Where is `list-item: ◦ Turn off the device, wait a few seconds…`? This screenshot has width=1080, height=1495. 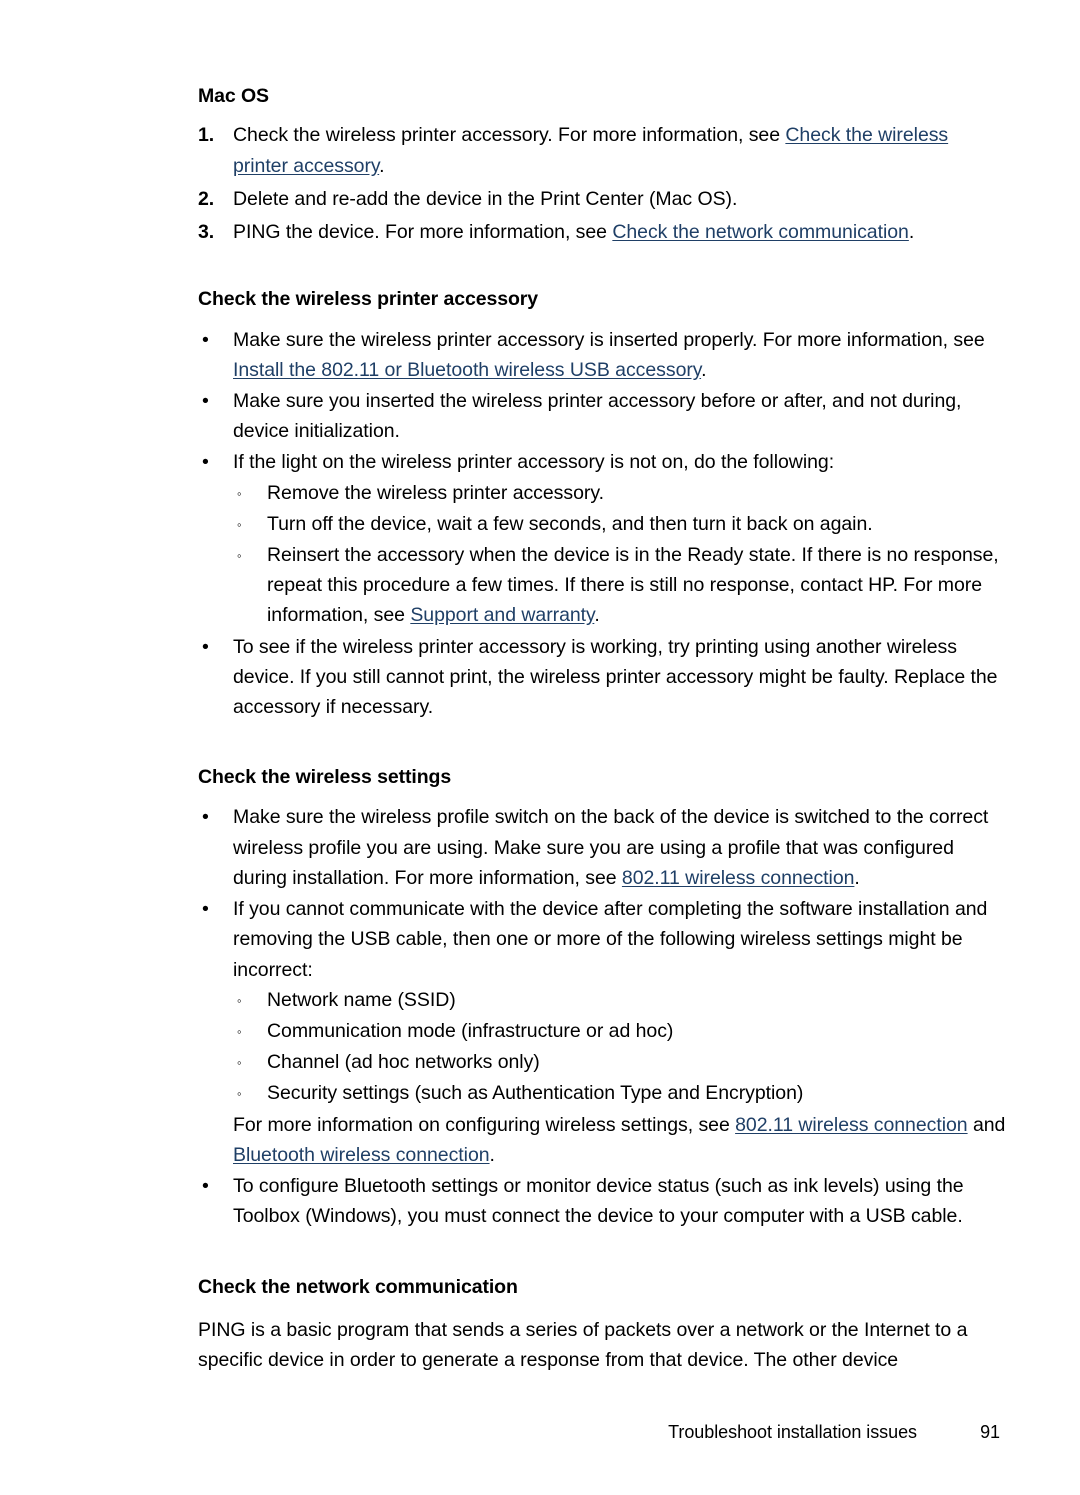 list-item: ◦ Turn off the device, wait a few seconds… is located at coordinates (620, 524).